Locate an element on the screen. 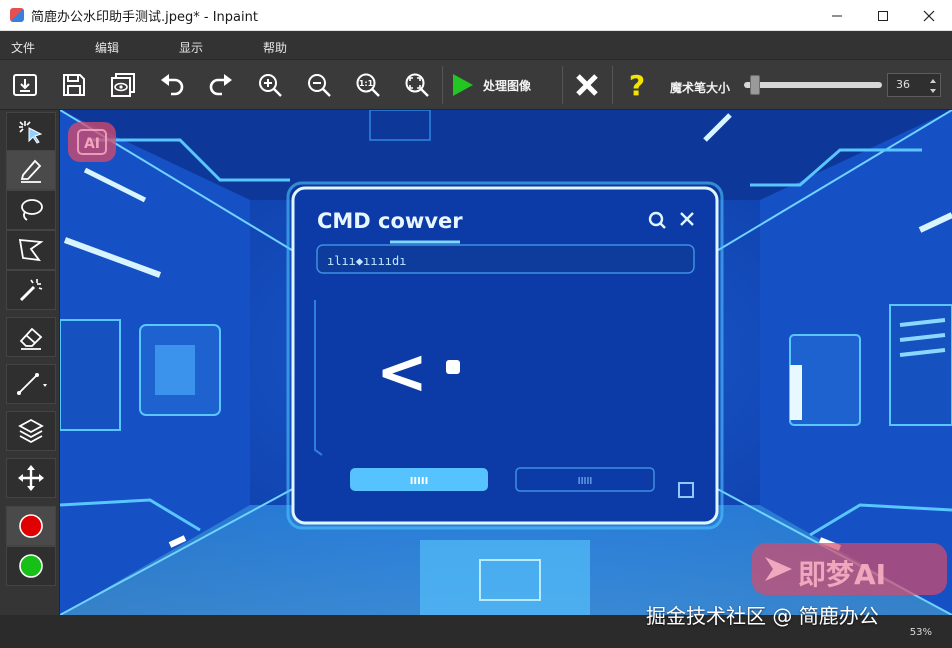 The height and width of the screenshot is (648, 952). menu-view: 显示 is located at coordinates (191, 47).